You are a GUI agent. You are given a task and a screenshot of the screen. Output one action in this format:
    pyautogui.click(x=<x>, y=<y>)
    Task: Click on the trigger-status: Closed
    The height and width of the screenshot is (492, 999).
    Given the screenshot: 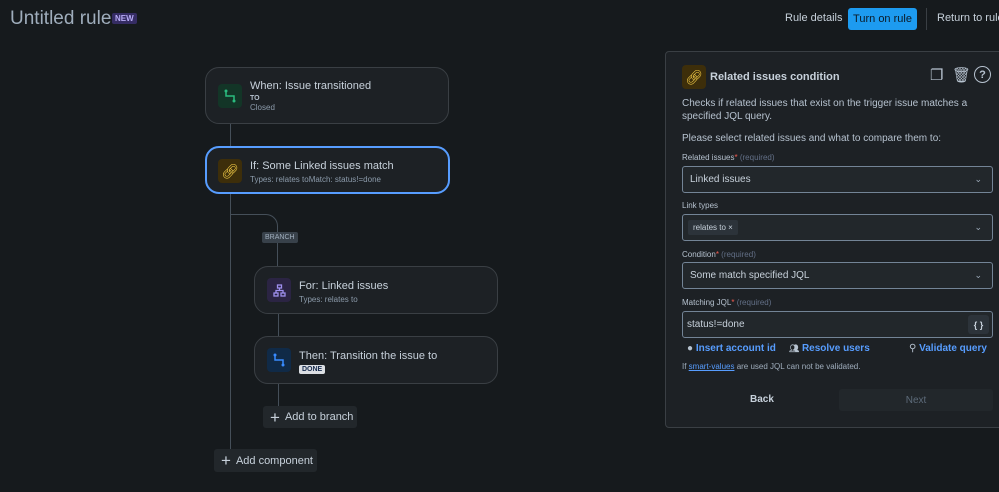 What is the action you would take?
    pyautogui.click(x=262, y=107)
    